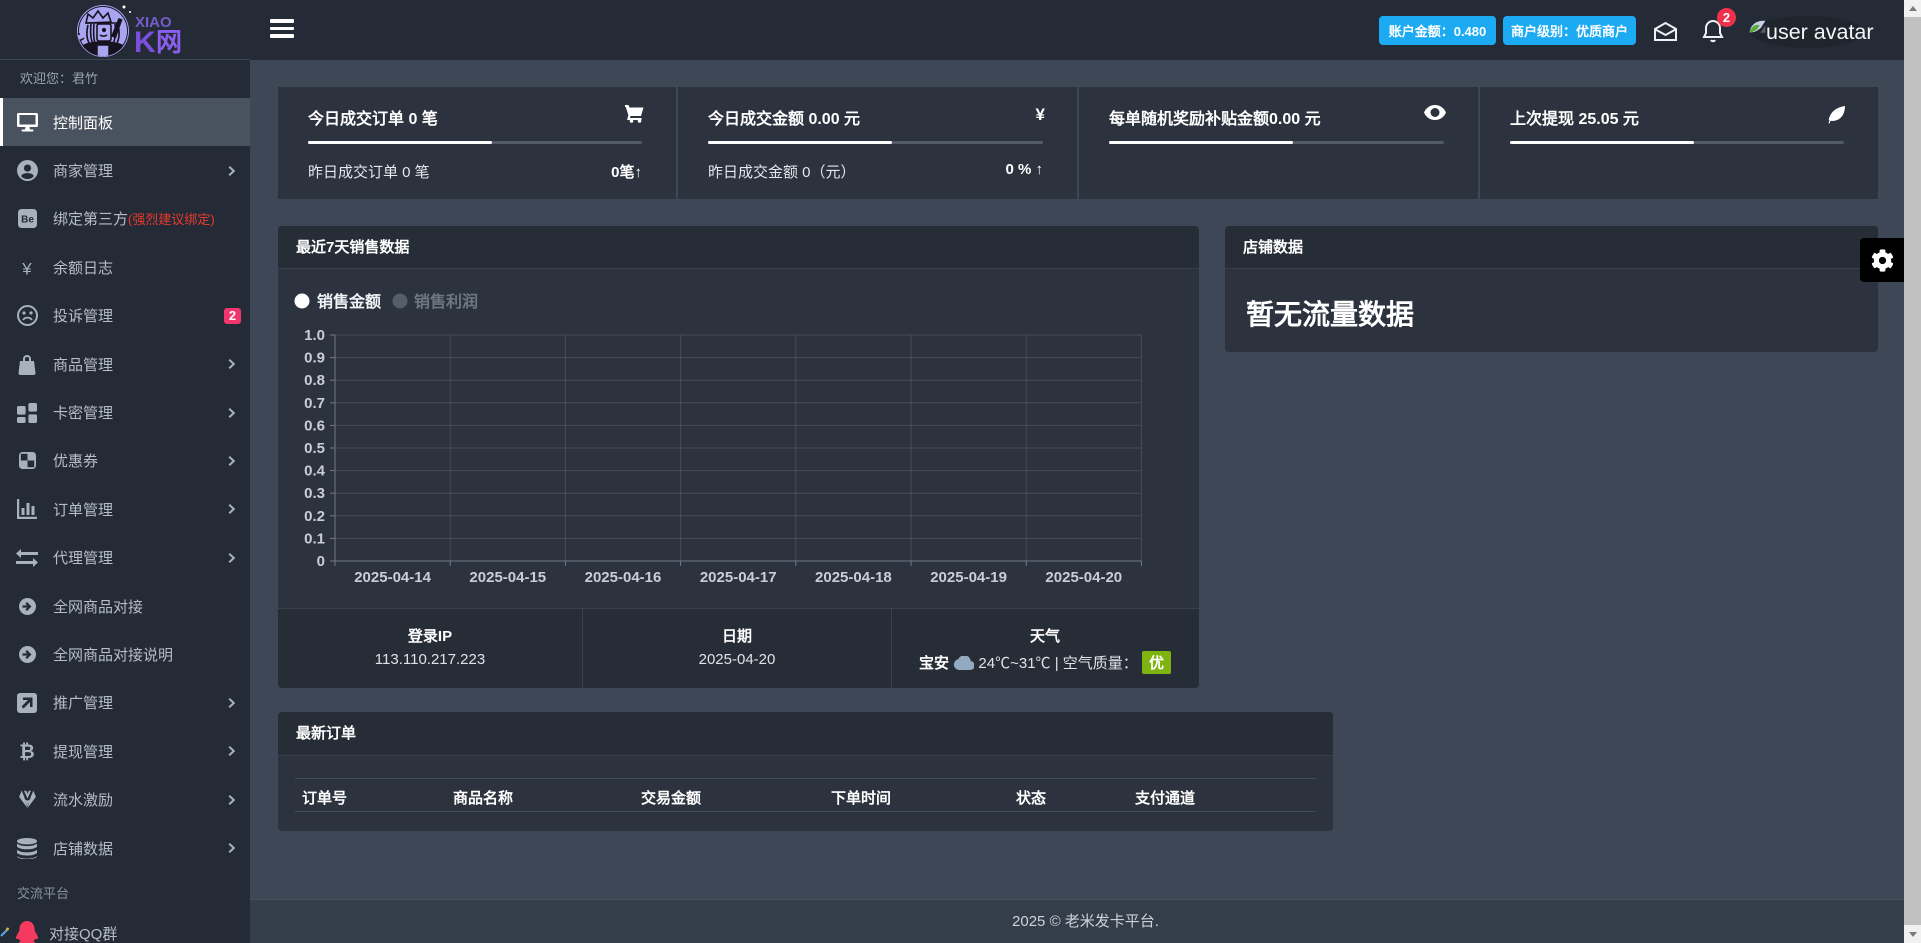 The image size is (1921, 943). Describe the element at coordinates (315, 471) in the screenshot. I see `svg-text: 0.4` at that location.